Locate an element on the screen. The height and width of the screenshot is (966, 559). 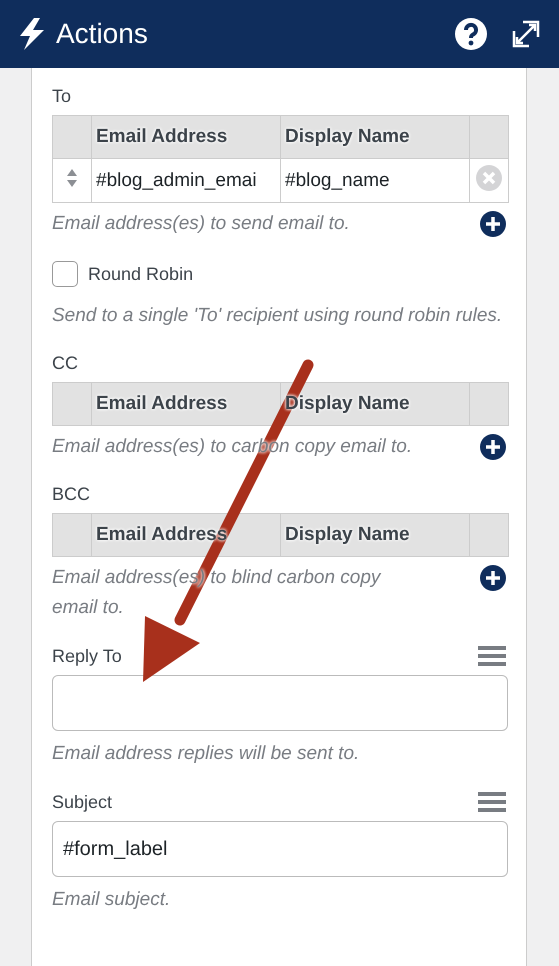
table-cell: #blog_name is located at coordinates (375, 180).